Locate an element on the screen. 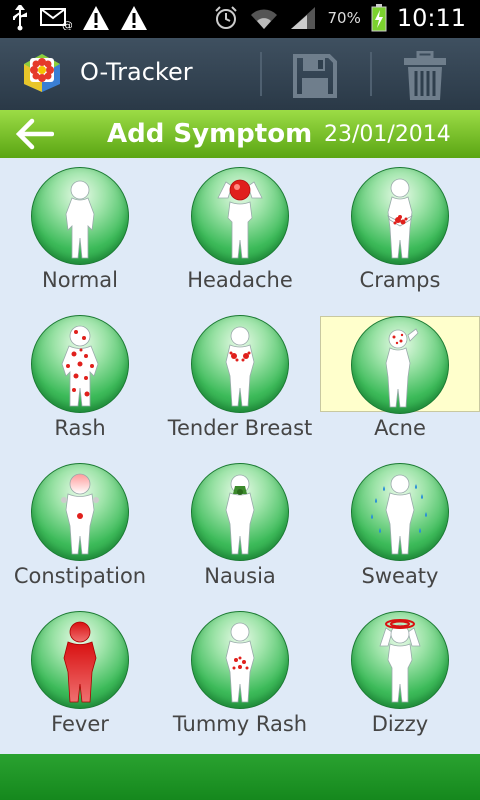  page-title: Add Symptom is located at coordinates (210, 134).